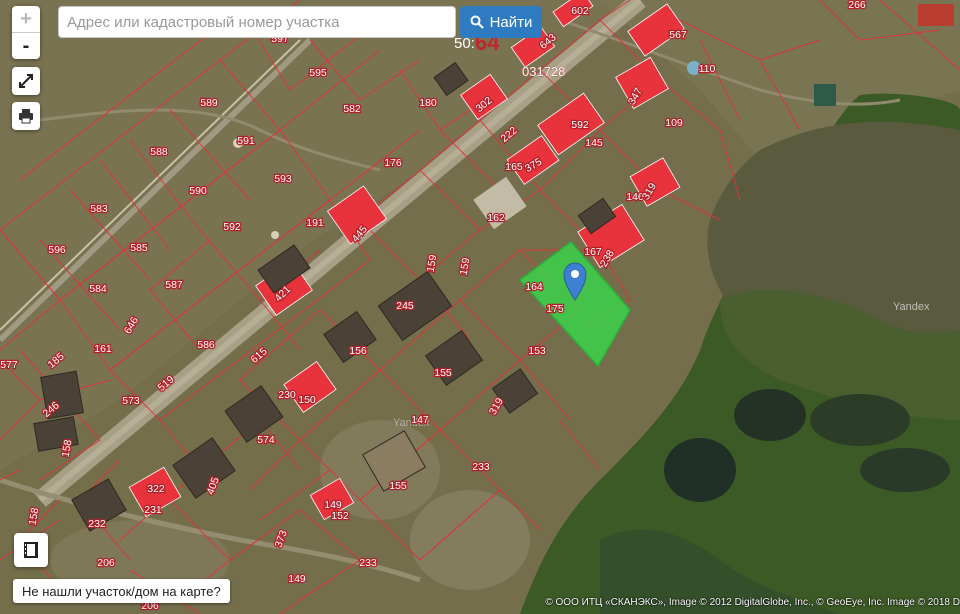 This screenshot has height=614, width=960. Describe the element at coordinates (174, 285) in the screenshot. I see `parcel-number-label: 587` at that location.